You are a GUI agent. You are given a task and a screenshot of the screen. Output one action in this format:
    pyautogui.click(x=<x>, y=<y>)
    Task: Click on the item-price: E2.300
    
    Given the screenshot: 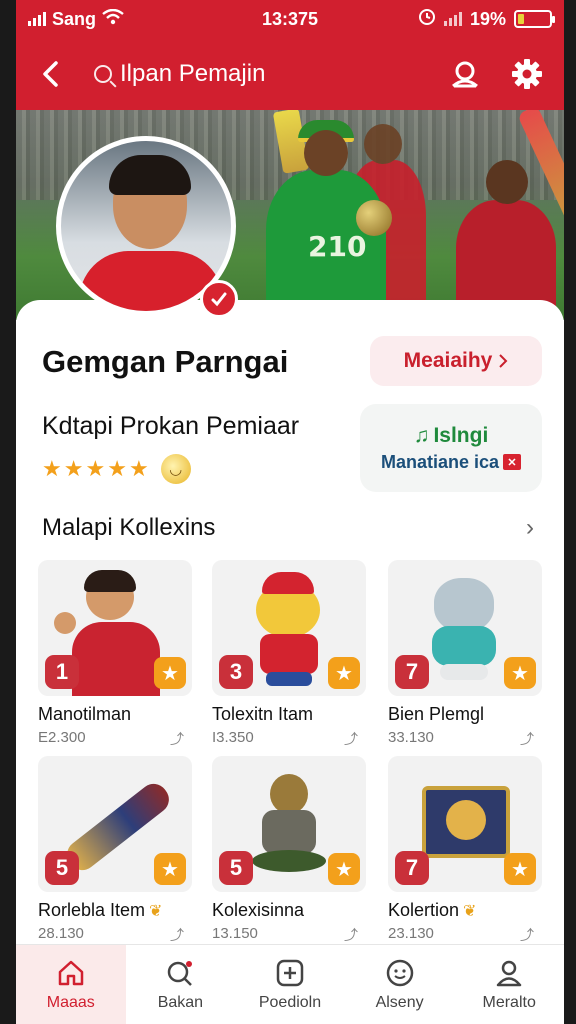 What is the action you would take?
    pyautogui.click(x=62, y=737)
    